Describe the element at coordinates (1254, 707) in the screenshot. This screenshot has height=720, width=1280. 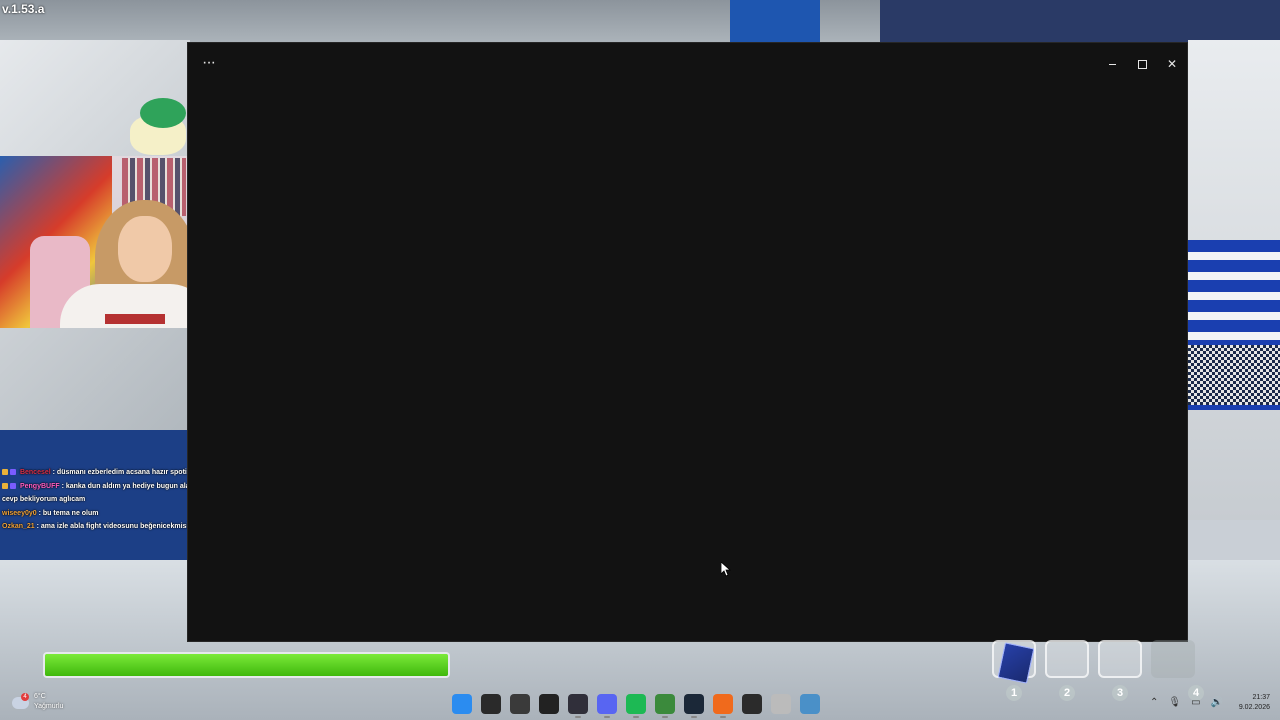
I see `clock-date: 9.02.2026` at that location.